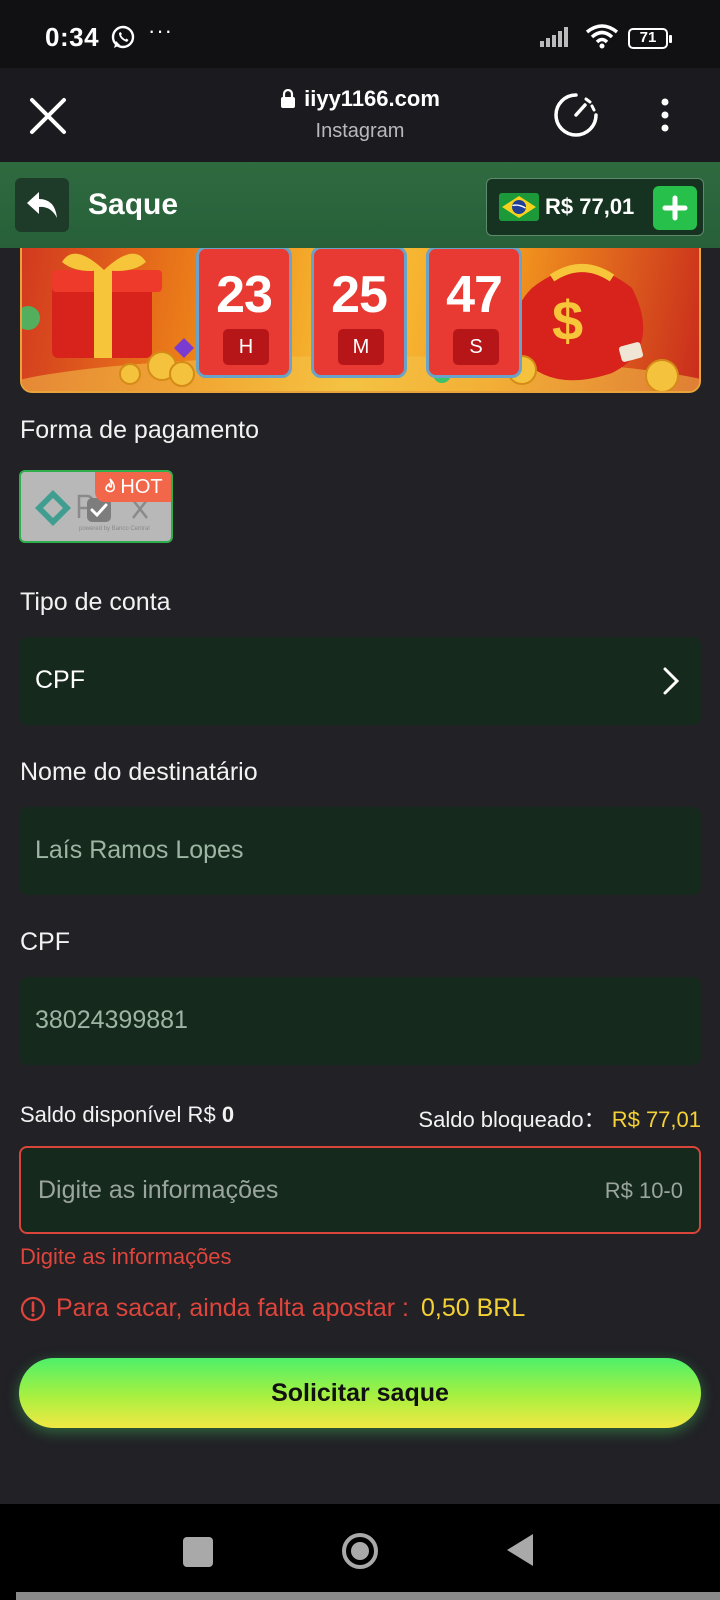  Describe the element at coordinates (114, 529) in the screenshot. I see `svg-text: powered by Banco Central` at that location.